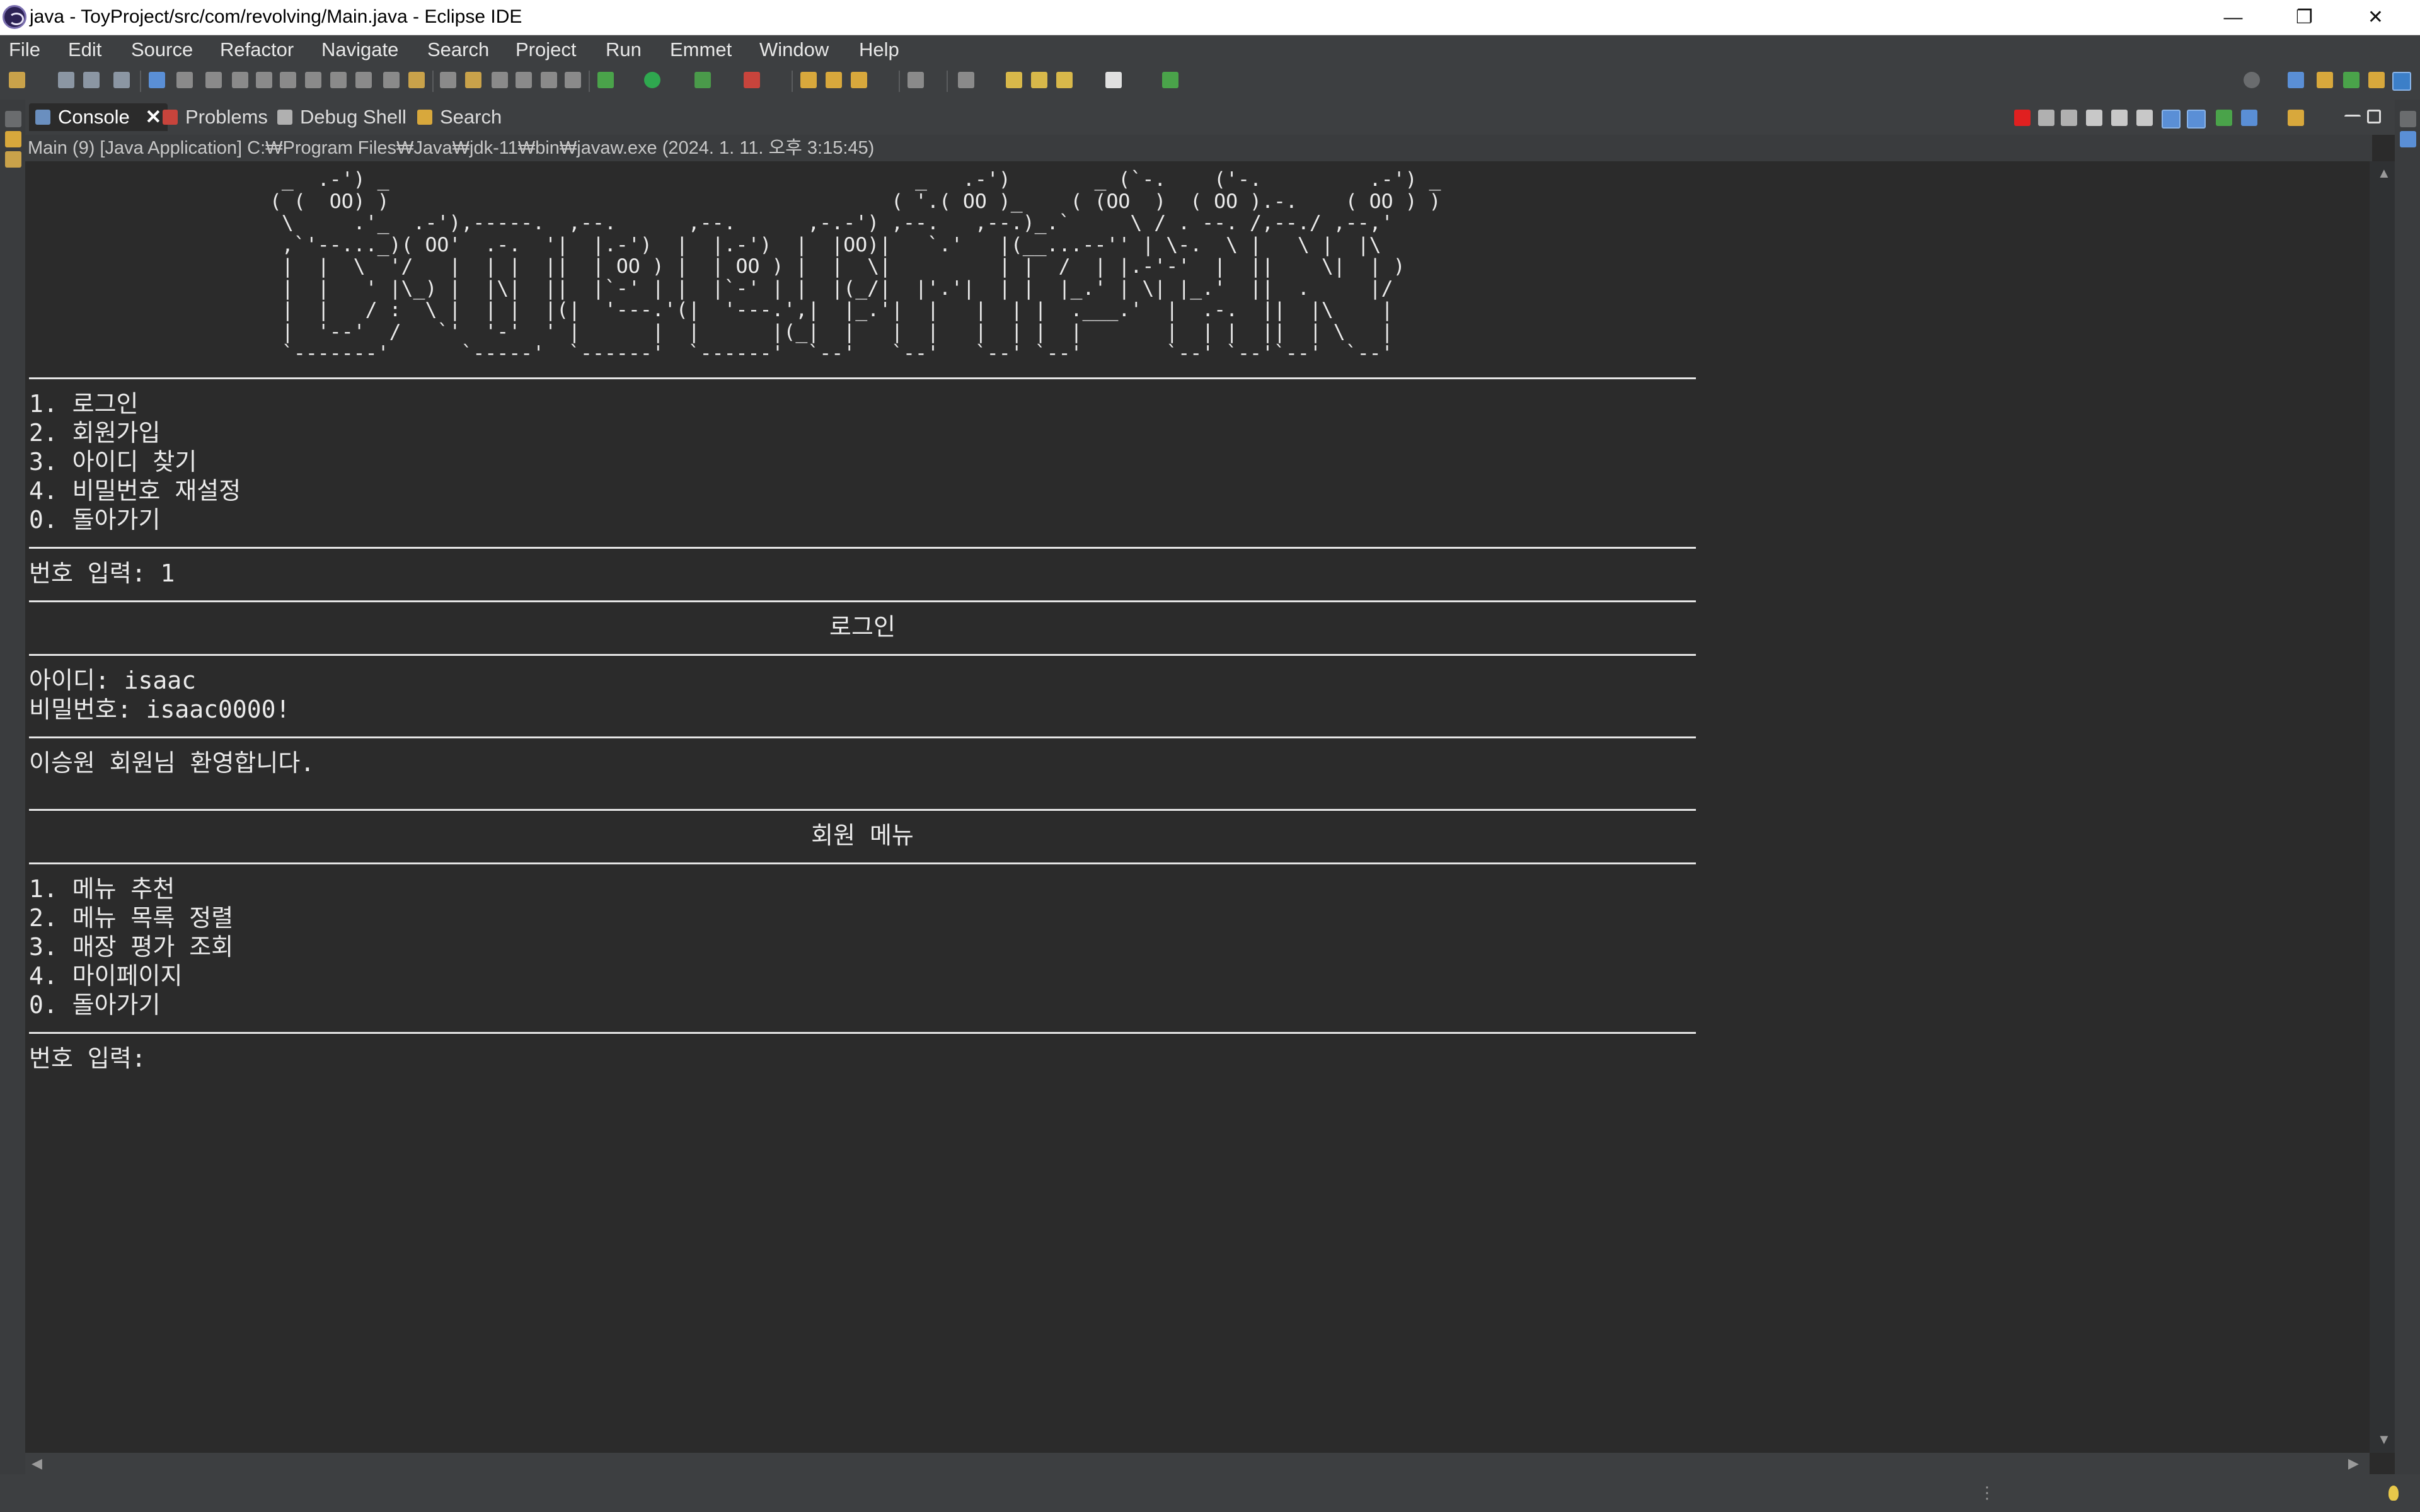 The image size is (2420, 1512). What do you see at coordinates (2119, 118) in the screenshot?
I see `scroll-lock-icon` at bounding box center [2119, 118].